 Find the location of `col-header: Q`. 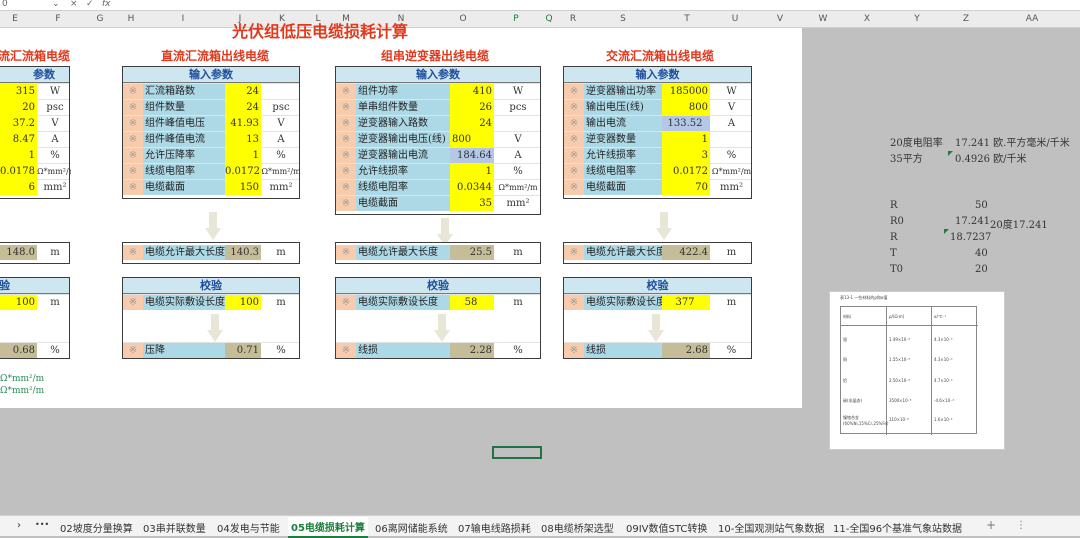

col-header: Q is located at coordinates (548, 19).